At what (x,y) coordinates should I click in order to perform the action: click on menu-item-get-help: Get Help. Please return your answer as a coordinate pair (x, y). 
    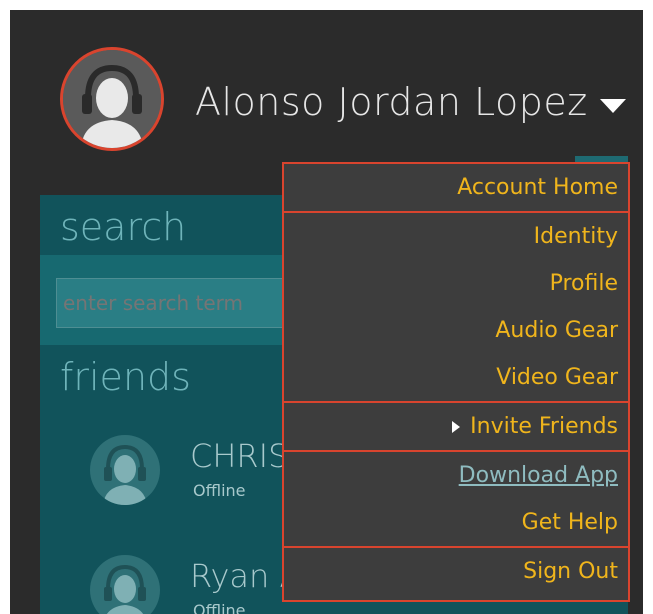
    Looking at the image, I should click on (456, 522).